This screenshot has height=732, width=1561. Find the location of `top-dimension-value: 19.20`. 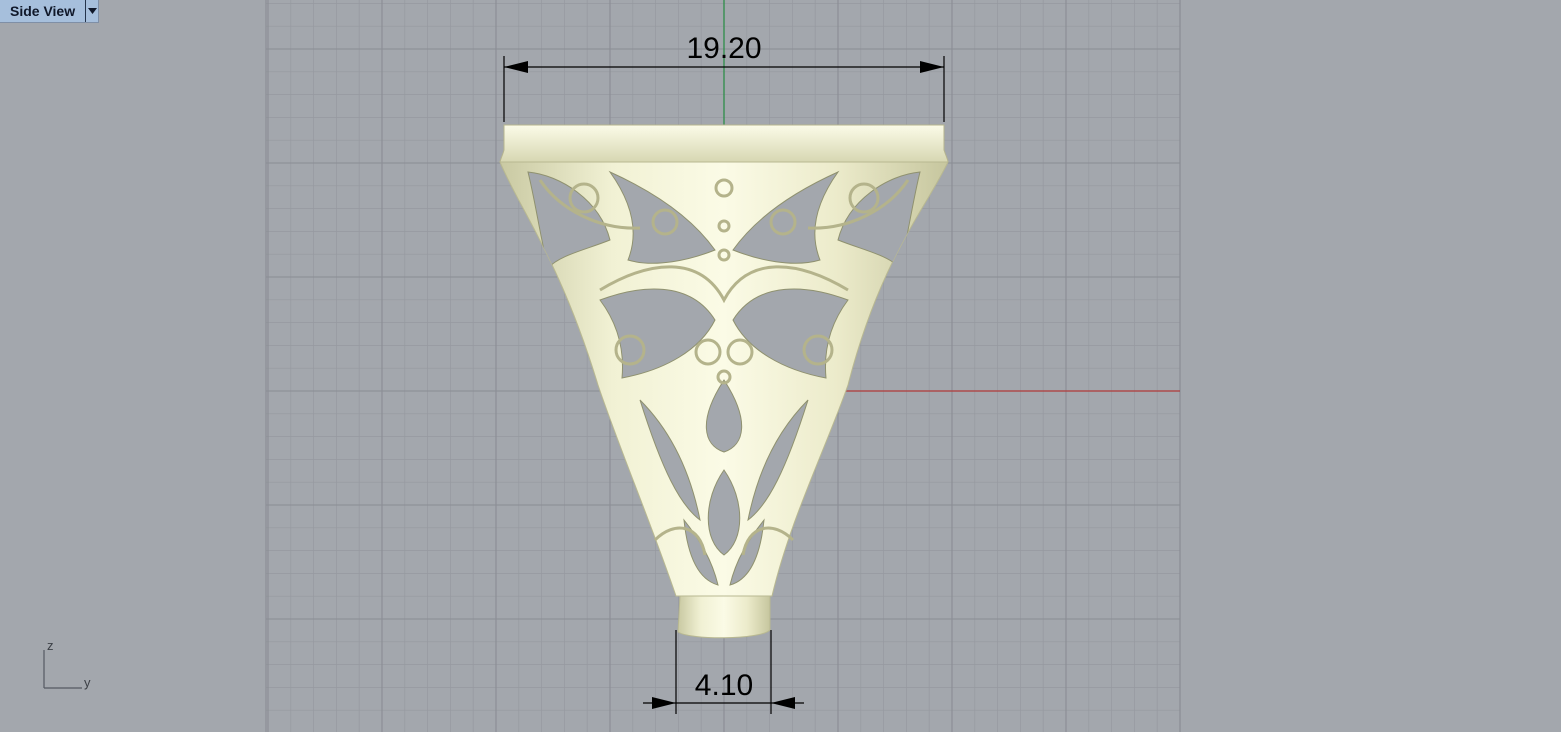

top-dimension-value: 19.20 is located at coordinates (724, 48).